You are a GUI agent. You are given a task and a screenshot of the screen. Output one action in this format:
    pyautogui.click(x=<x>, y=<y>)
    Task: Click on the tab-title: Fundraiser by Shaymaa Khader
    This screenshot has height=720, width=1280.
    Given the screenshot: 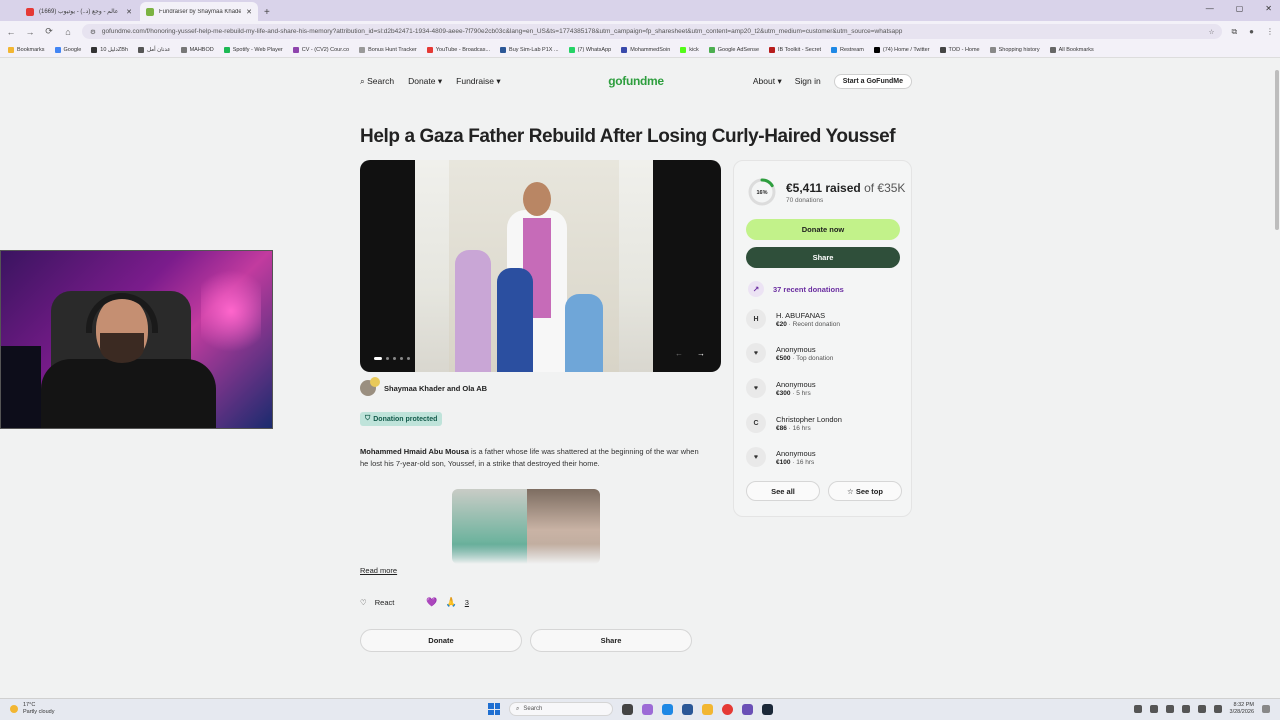 What is the action you would take?
    pyautogui.click(x=200, y=11)
    